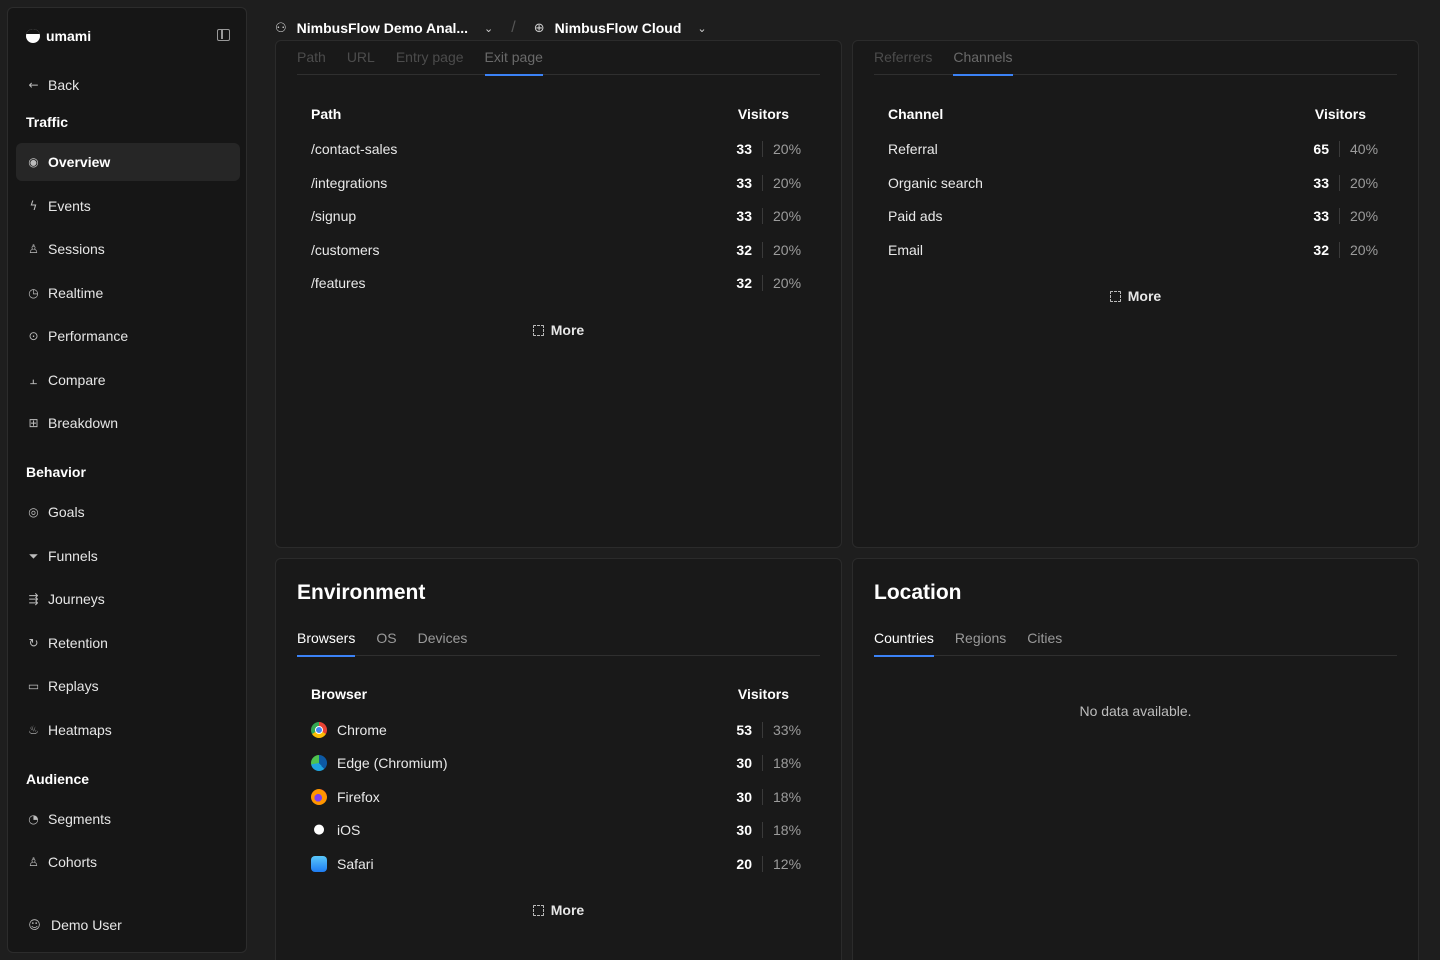  What do you see at coordinates (128, 85) in the screenshot?
I see `back-link: ← Back` at bounding box center [128, 85].